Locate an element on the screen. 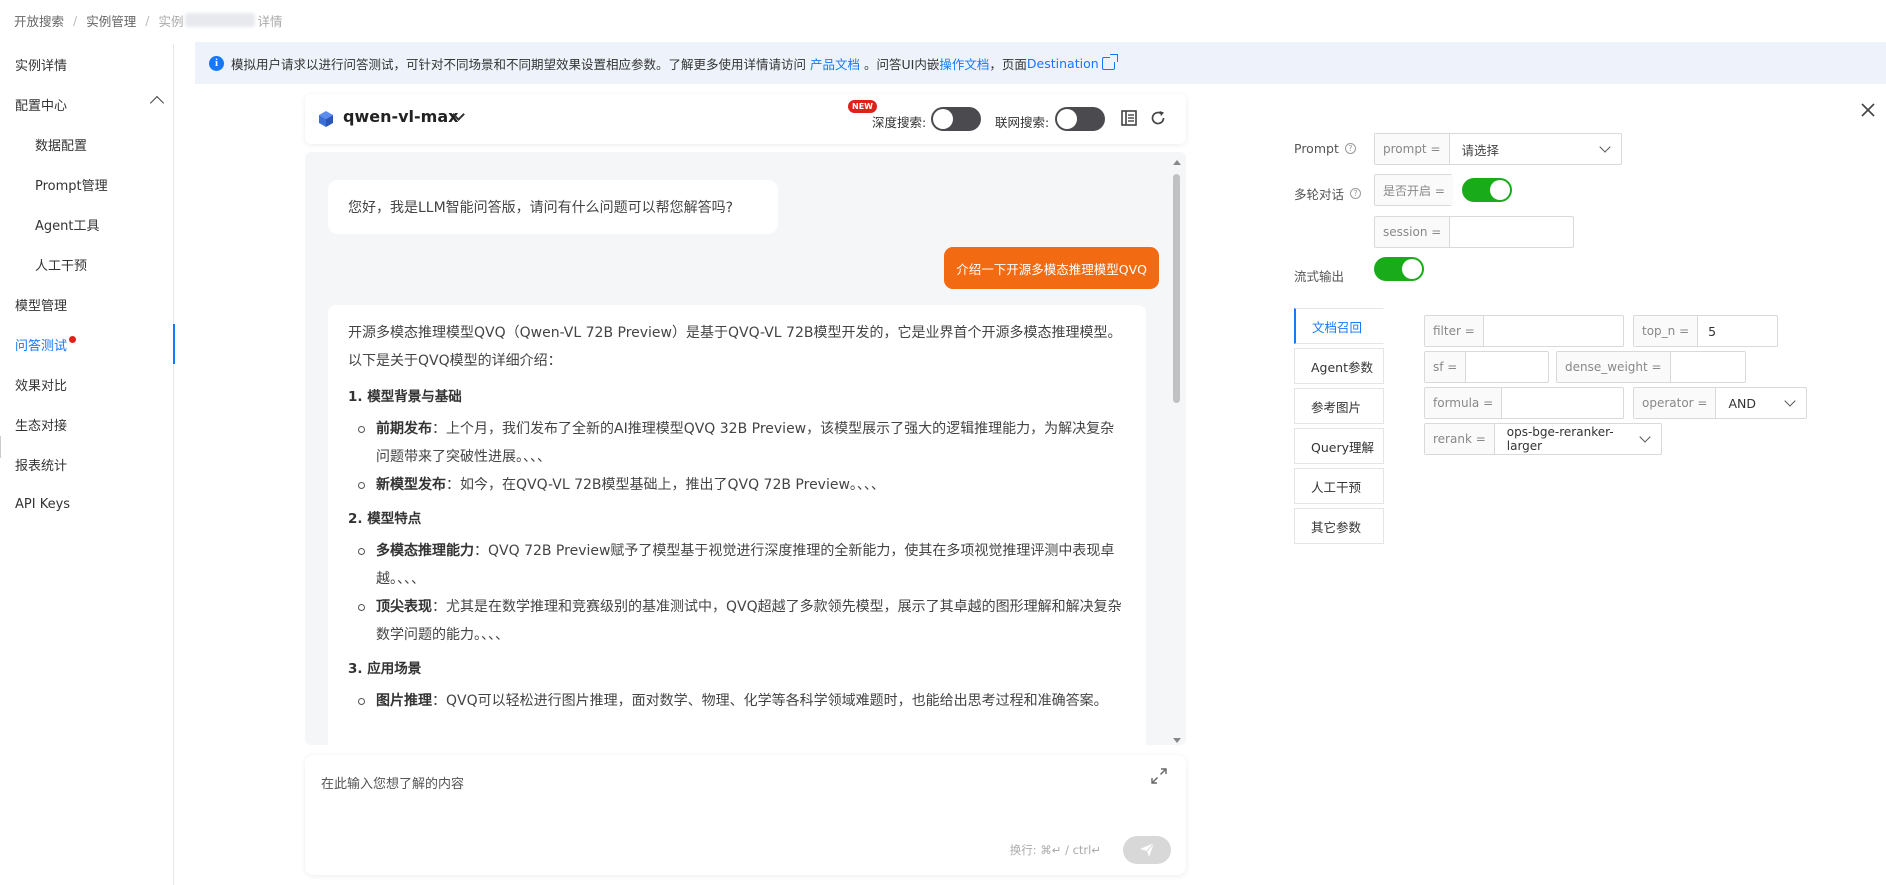 This screenshot has width=1886, height=885. tab-label: Agent参数 is located at coordinates (1342, 367).